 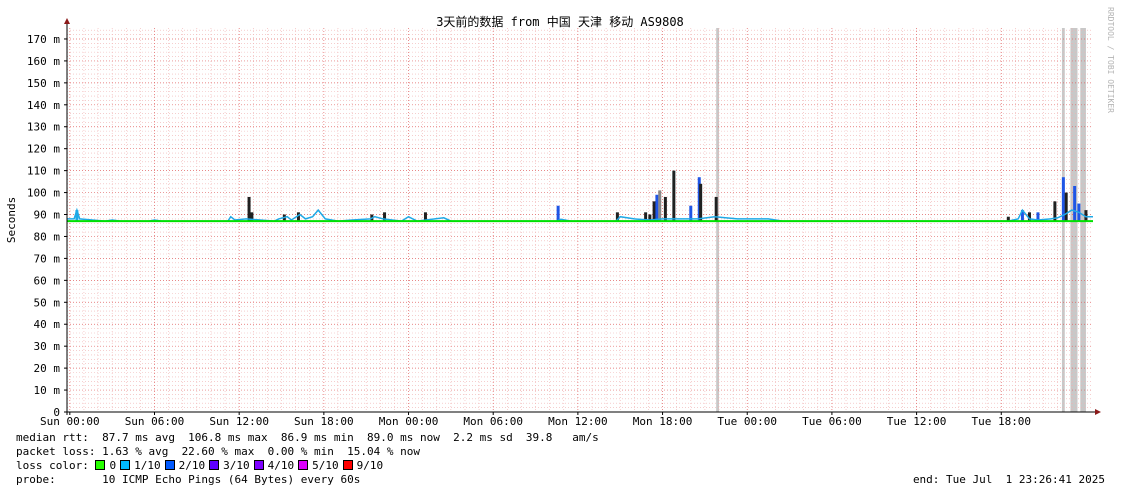 I want to click on loss-color-label-item: 0, so click(x=113, y=465).